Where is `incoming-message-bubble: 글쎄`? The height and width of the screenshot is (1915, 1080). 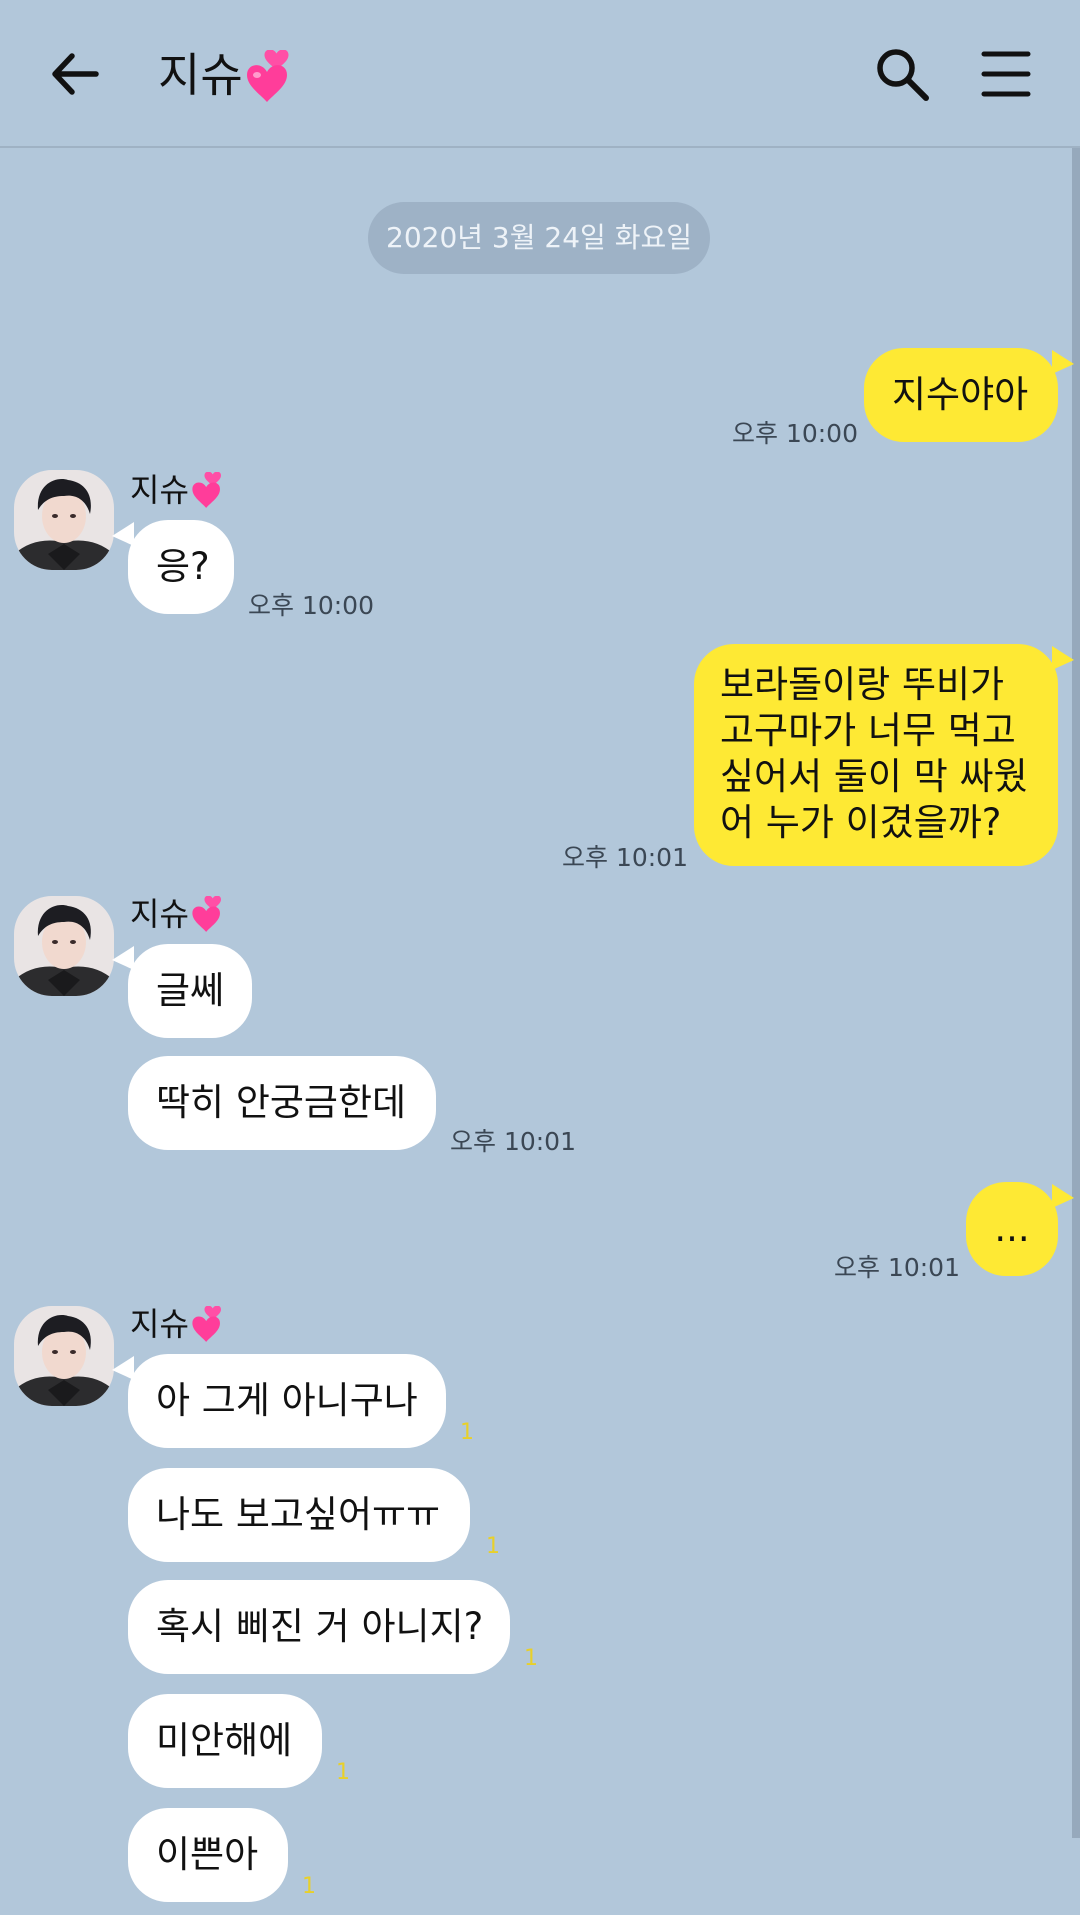 incoming-message-bubble: 글쎄 is located at coordinates (190, 991).